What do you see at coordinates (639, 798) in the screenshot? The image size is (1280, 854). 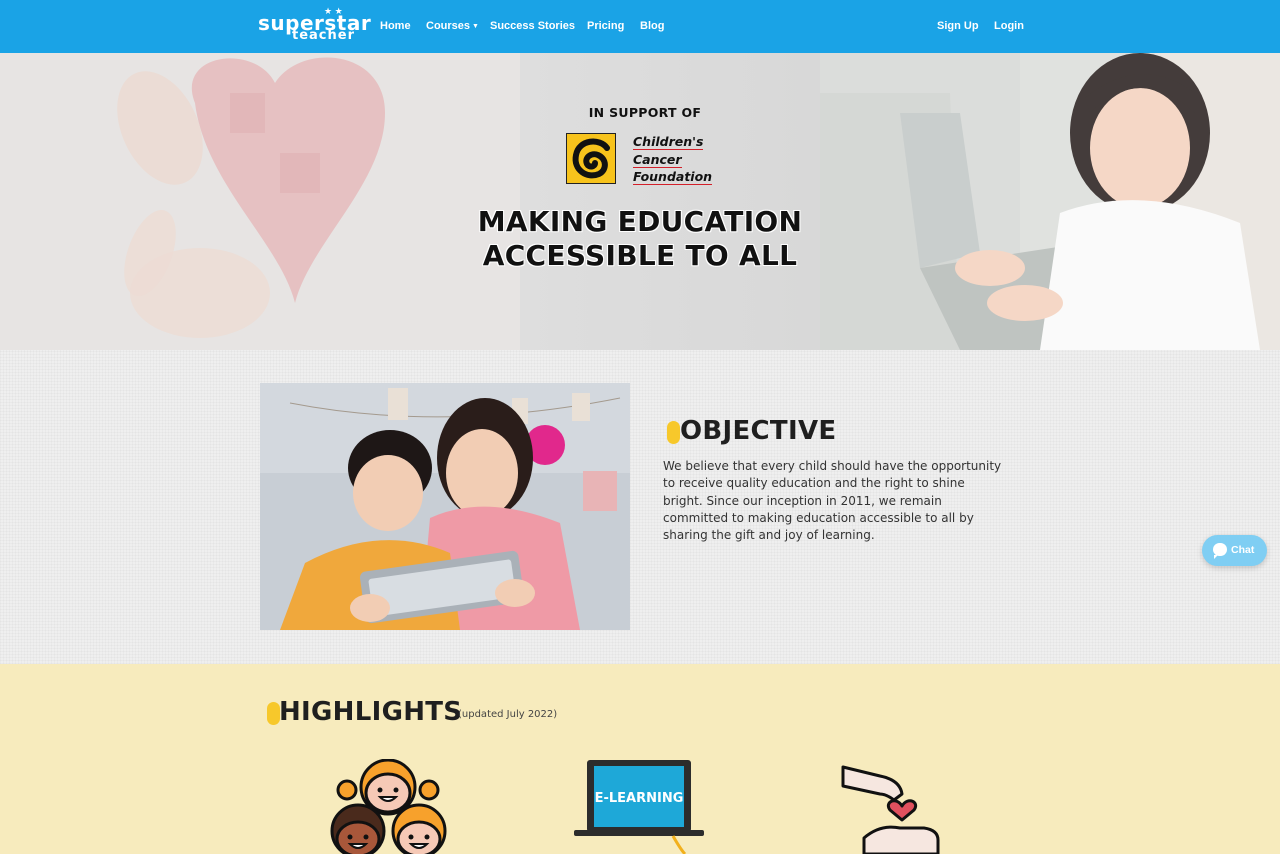 I see `elearning-label: E-LEARNING` at bounding box center [639, 798].